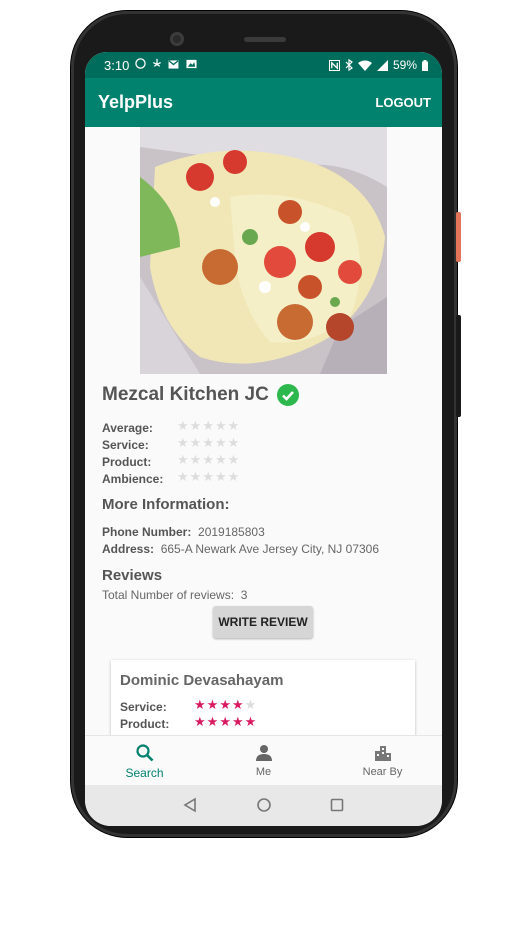 This screenshot has height=952, width=511. I want to click on nav-near-by-label: Near By, so click(382, 772).